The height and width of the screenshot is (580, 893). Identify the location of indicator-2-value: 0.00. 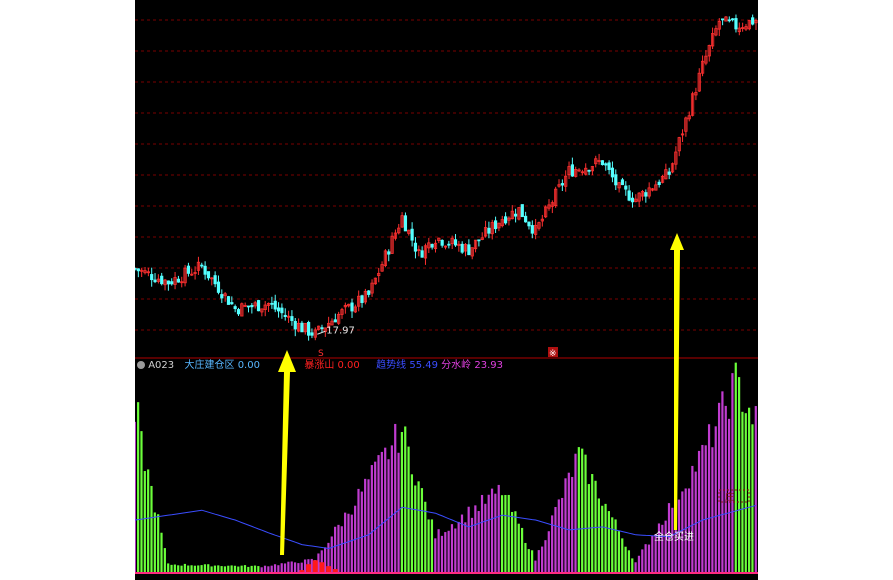
(348, 365).